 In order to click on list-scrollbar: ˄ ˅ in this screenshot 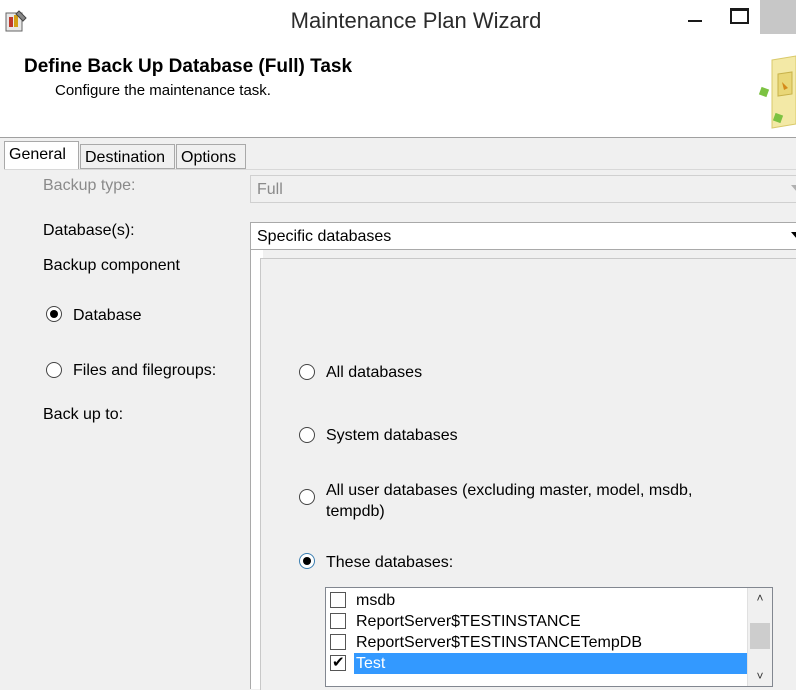, I will do `click(759, 637)`.